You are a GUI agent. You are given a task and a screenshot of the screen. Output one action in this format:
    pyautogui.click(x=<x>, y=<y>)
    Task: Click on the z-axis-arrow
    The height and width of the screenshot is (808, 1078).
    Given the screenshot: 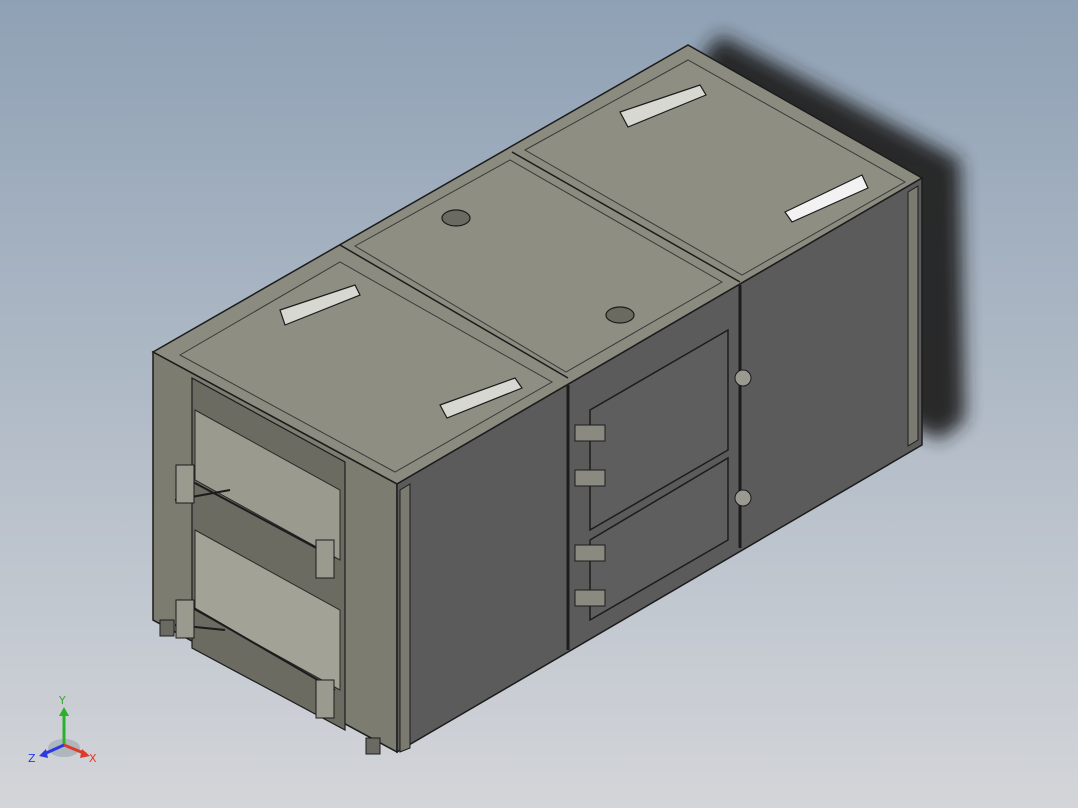 What is the action you would take?
    pyautogui.click(x=43, y=753)
    